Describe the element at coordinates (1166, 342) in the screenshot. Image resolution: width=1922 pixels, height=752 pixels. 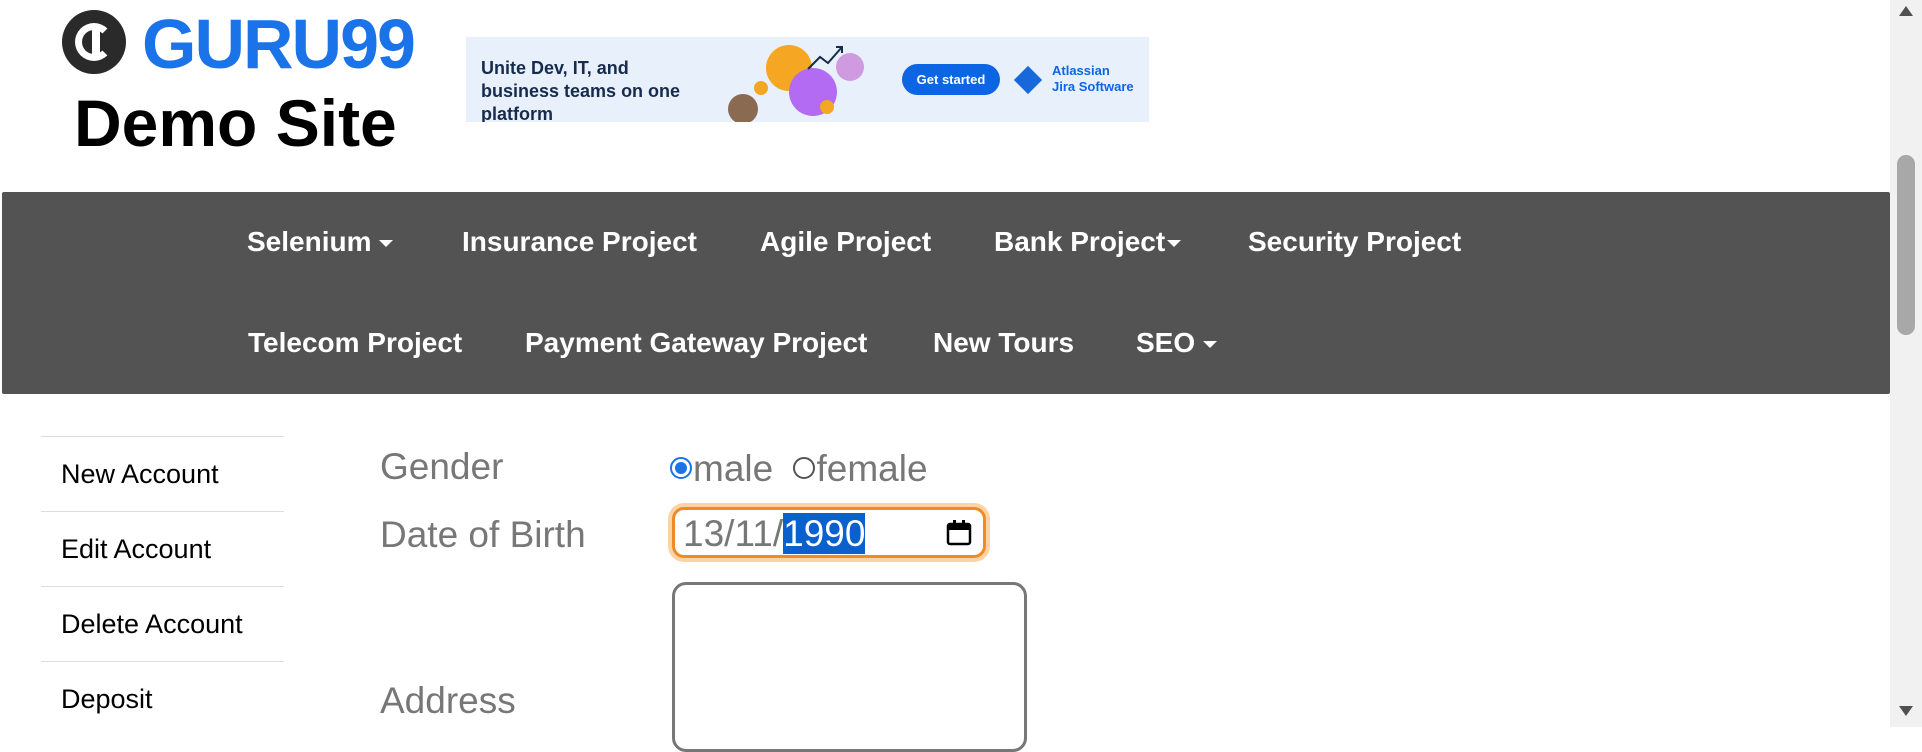
I see `nav-seo-label: SEO` at that location.